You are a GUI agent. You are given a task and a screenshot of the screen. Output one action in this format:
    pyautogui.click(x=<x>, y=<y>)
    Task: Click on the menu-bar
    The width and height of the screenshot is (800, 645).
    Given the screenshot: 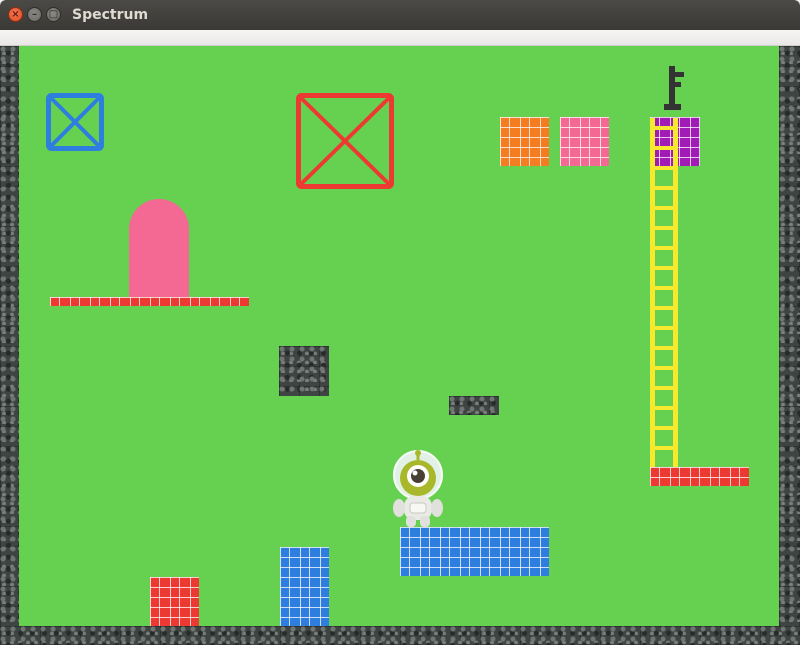 What is the action you would take?
    pyautogui.click(x=400, y=38)
    